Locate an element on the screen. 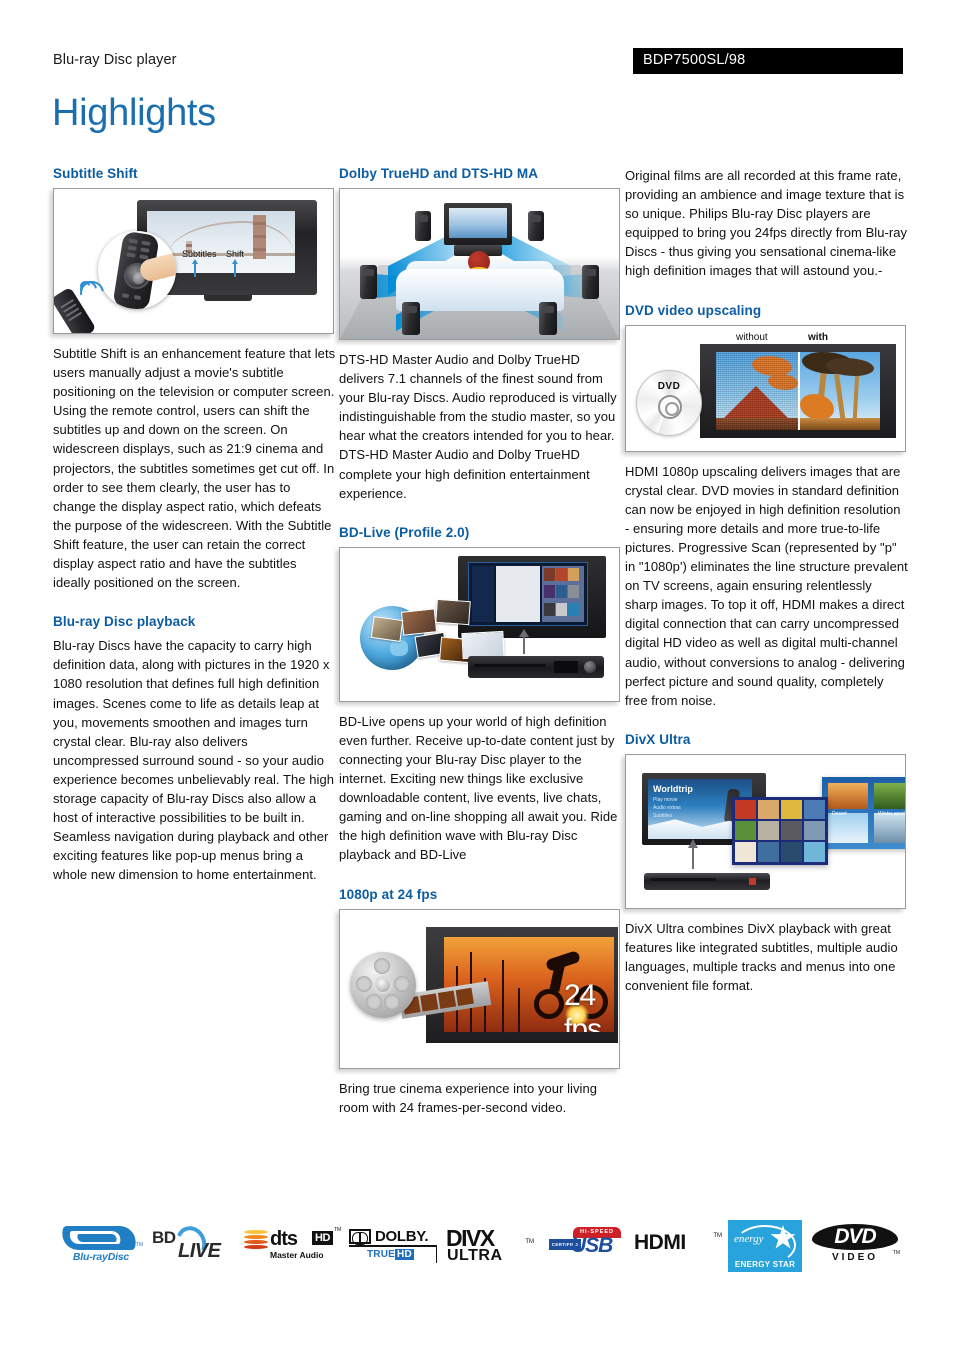  model-code-bar: BDP7500SL/98 is located at coordinates (768, 61).